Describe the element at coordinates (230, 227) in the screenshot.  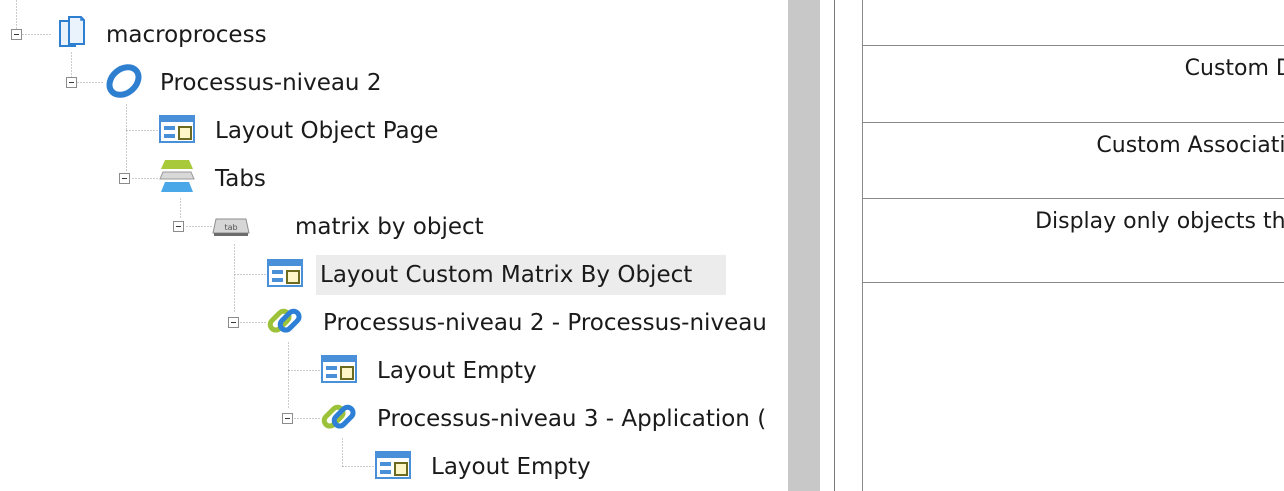
I see `tab-icon-text: tab` at that location.